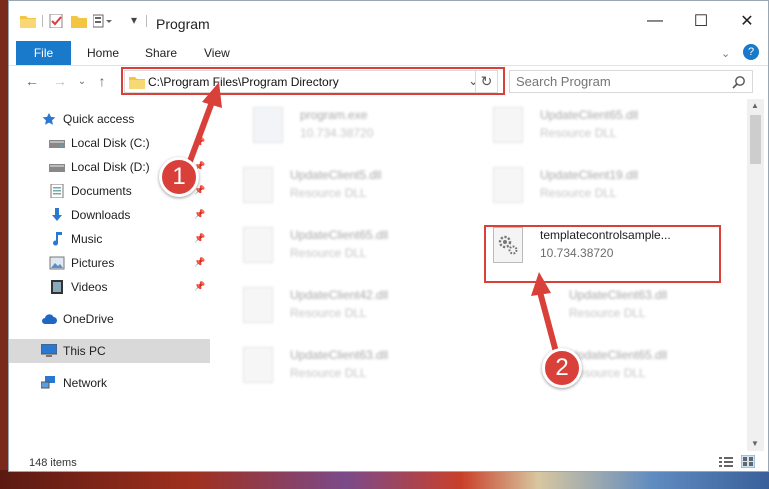 This screenshot has width=769, height=489. What do you see at coordinates (548, 322) in the screenshot?
I see `arrow-2-shaft` at bounding box center [548, 322].